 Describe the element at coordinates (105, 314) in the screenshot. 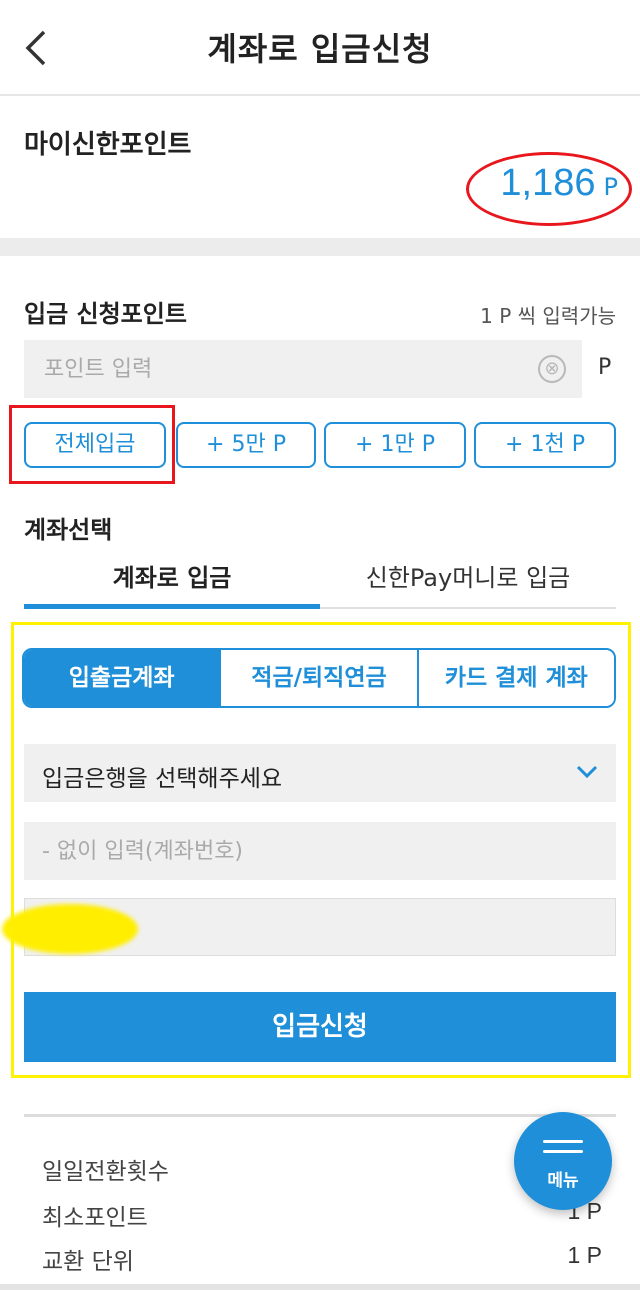

I see `apply-point-label: 입금 신청포인트` at that location.